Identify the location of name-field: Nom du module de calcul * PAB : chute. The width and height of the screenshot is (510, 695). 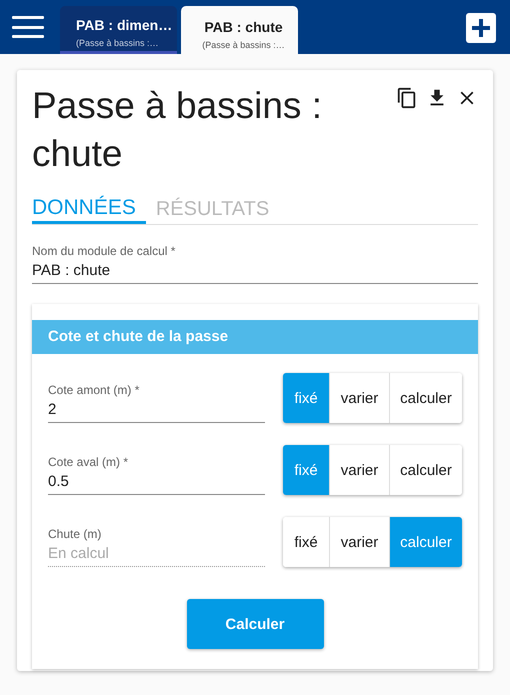
(255, 264).